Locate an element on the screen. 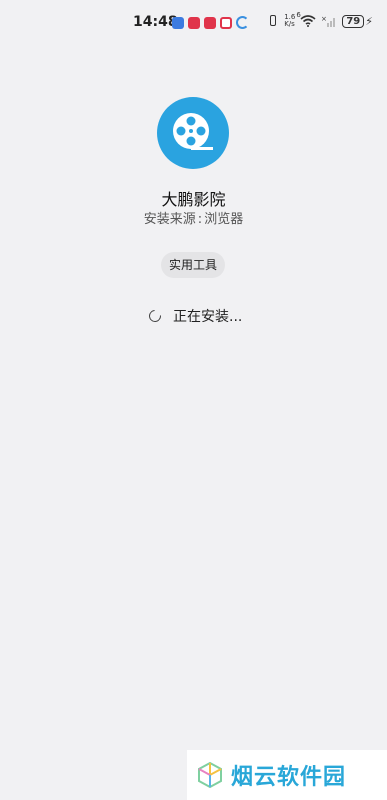 The width and height of the screenshot is (387, 800). app-icon is located at coordinates (193, 133).